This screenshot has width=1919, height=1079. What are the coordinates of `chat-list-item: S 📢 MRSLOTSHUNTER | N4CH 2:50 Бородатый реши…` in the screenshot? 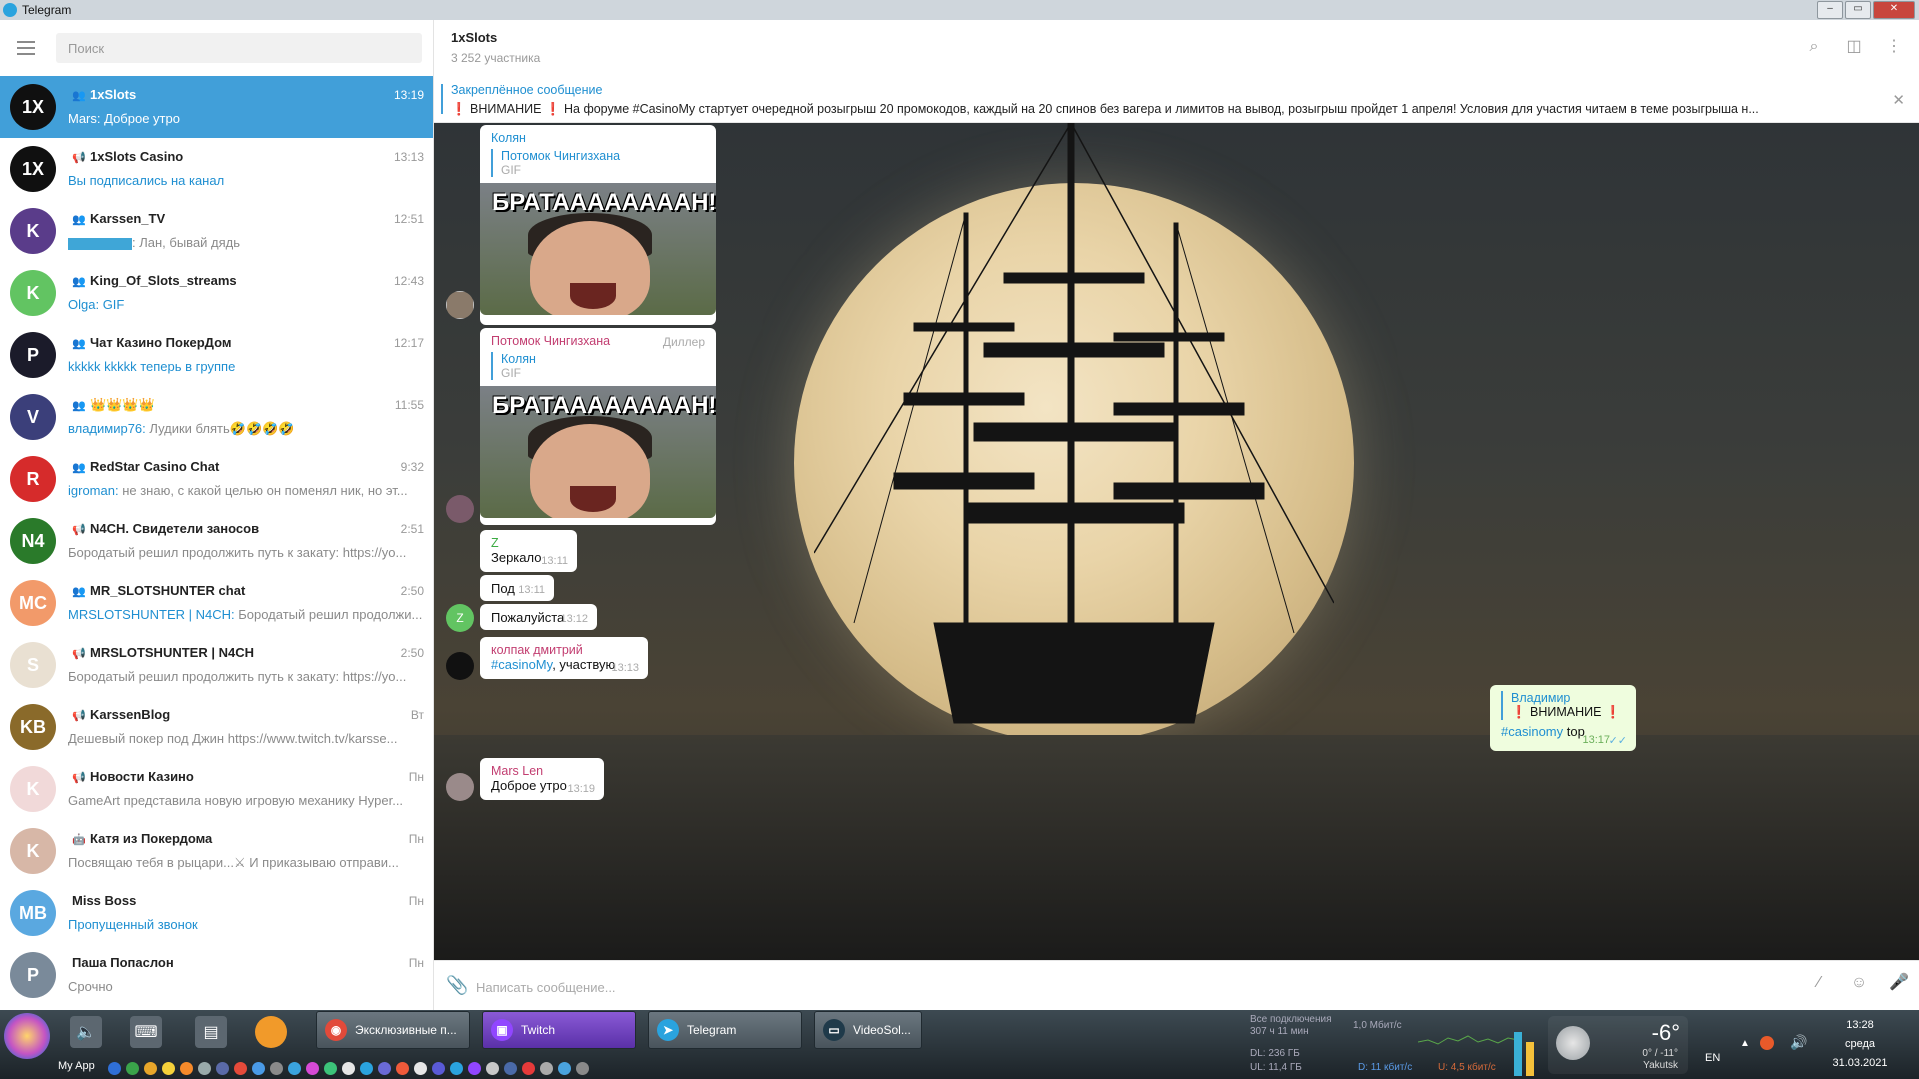 It's located at (216, 665).